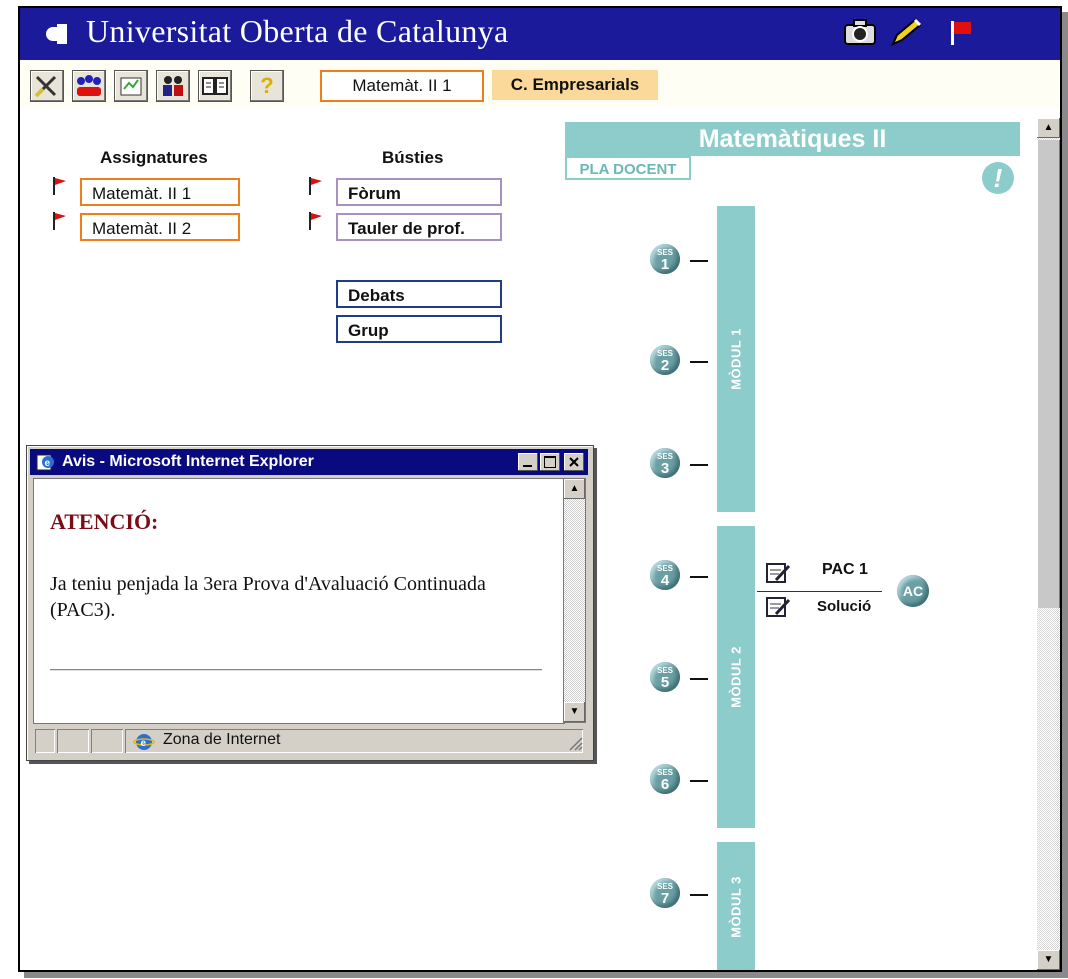 Image resolution: width=1068 pixels, height=979 pixels. Describe the element at coordinates (296, 670) in the screenshot. I see `popup-divider` at that location.